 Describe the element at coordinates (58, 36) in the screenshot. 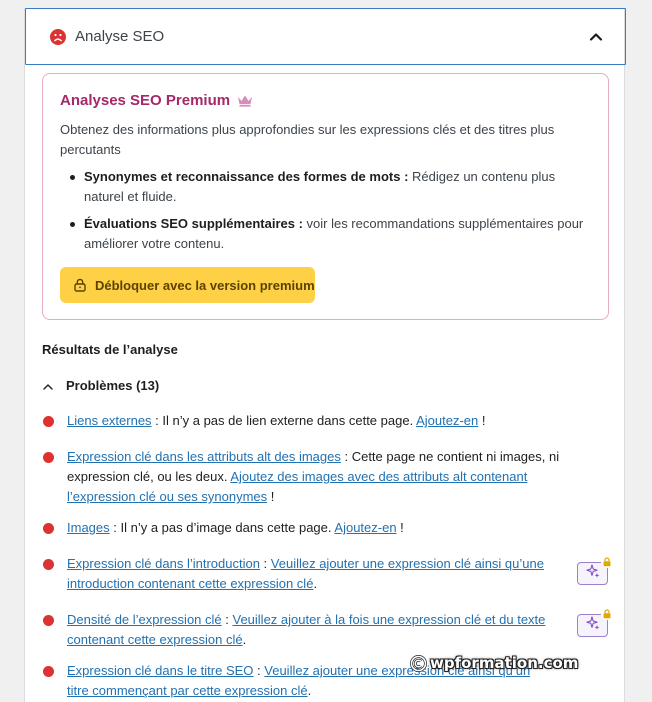

I see `sad-face-icon` at that location.